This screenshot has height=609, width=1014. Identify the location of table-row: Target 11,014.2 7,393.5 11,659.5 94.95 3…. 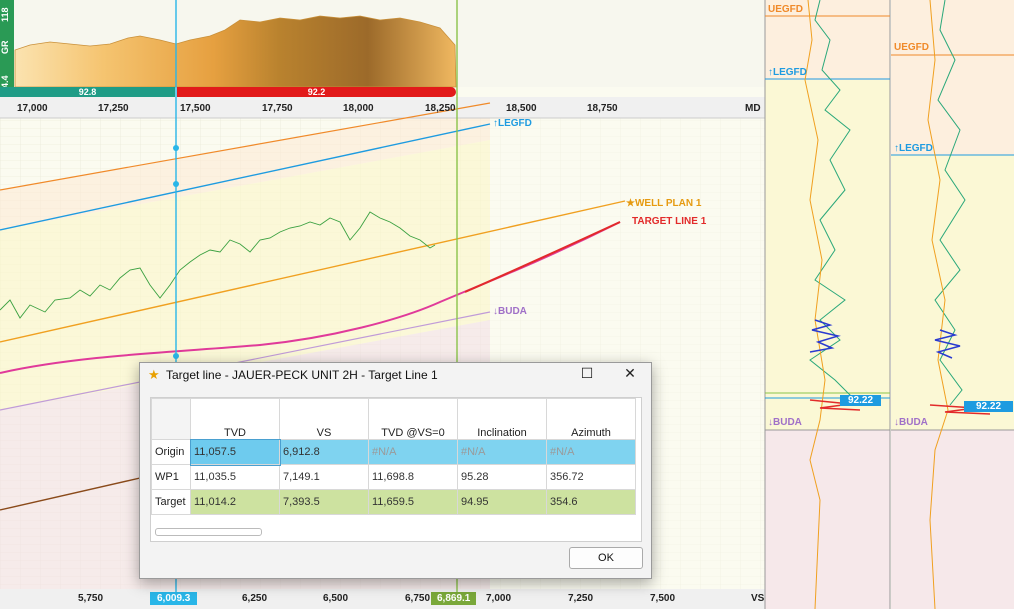
(393, 502).